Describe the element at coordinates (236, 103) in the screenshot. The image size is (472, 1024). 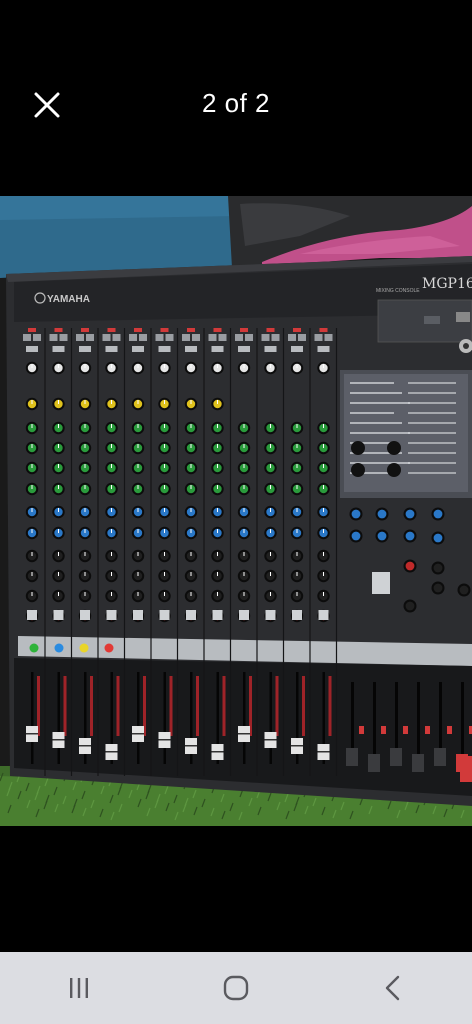
I see `image-counter: 2 of 2` at that location.